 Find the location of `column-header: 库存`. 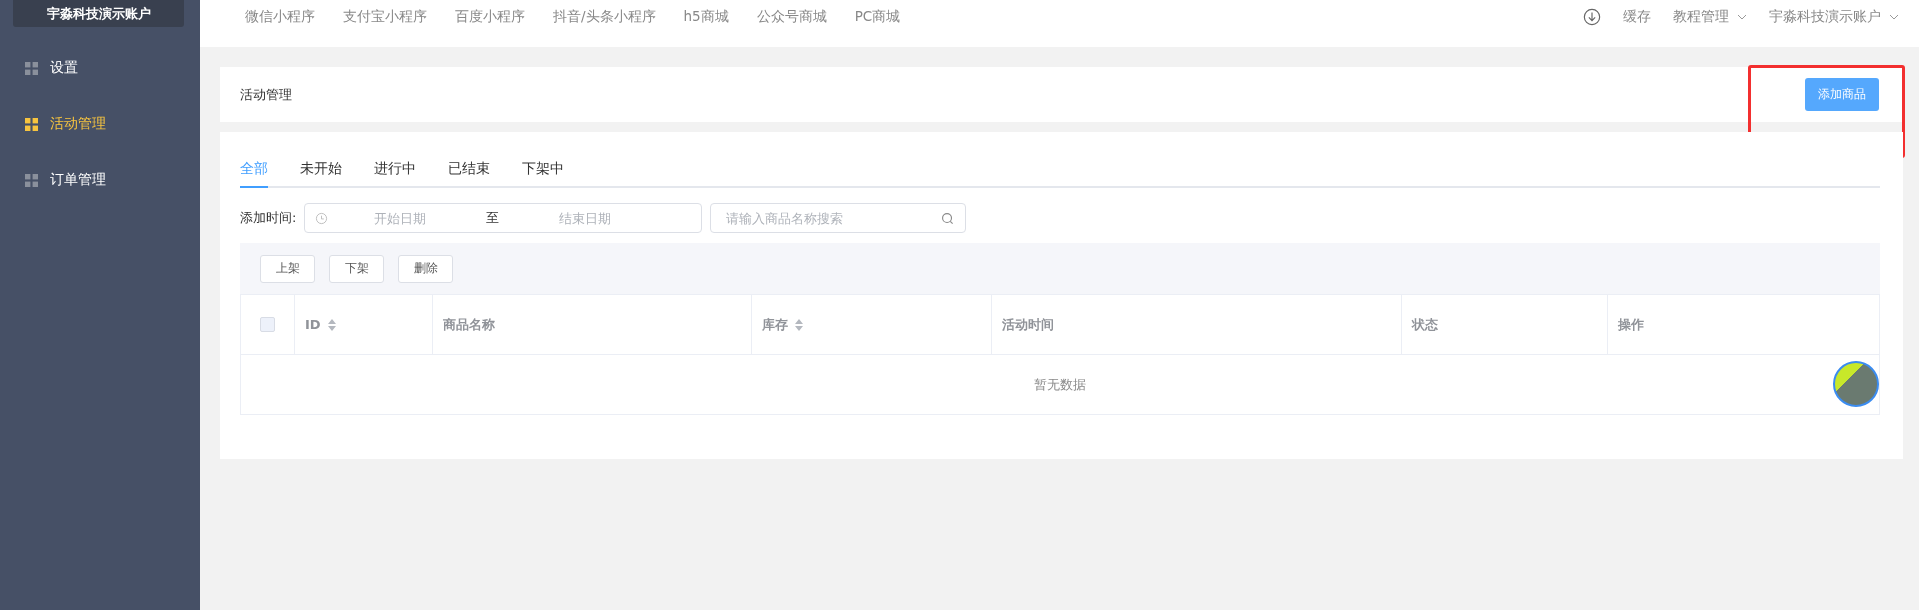

column-header: 库存 is located at coordinates (775, 324).